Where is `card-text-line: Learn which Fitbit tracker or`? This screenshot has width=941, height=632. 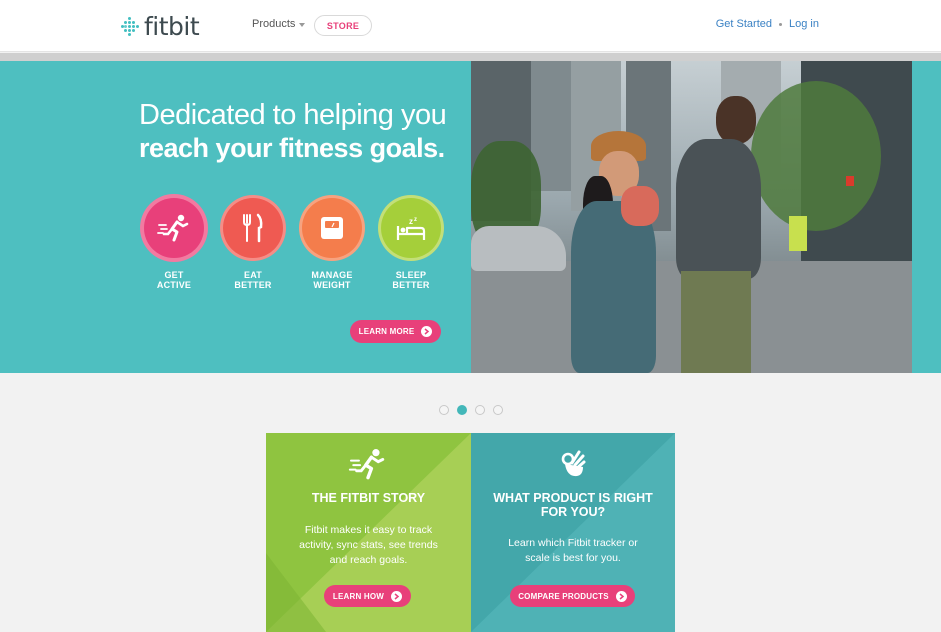
card-text-line: Learn which Fitbit tracker or is located at coordinates (573, 543).